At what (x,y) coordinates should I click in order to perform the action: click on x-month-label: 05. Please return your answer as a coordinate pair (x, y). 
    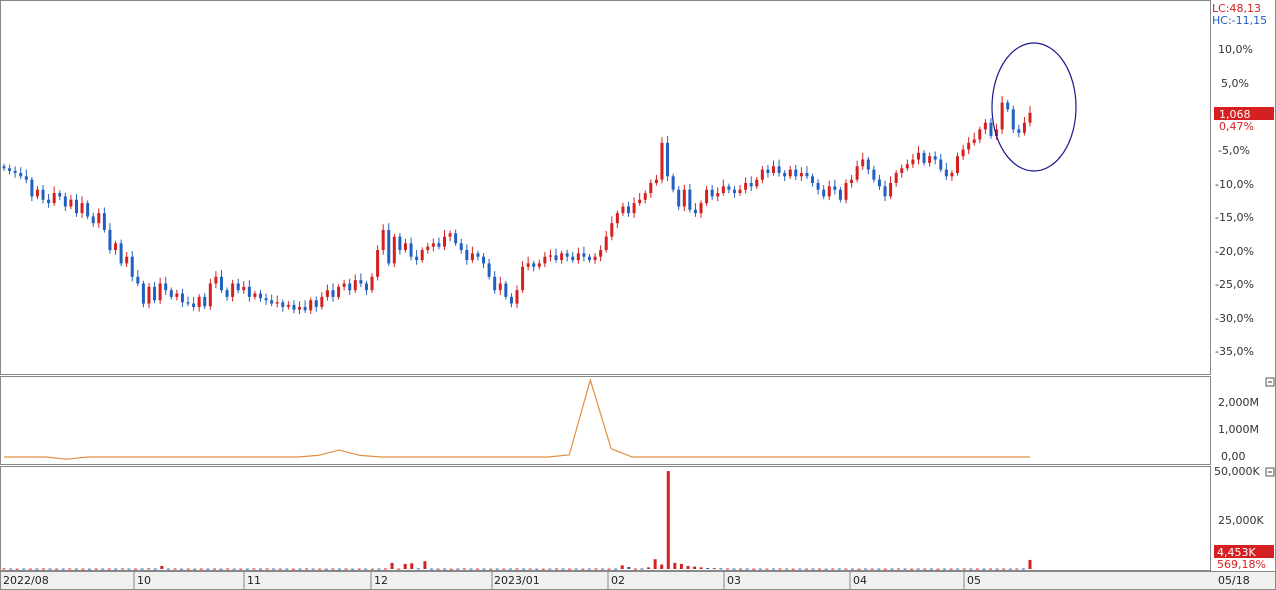
    Looking at the image, I should click on (974, 580).